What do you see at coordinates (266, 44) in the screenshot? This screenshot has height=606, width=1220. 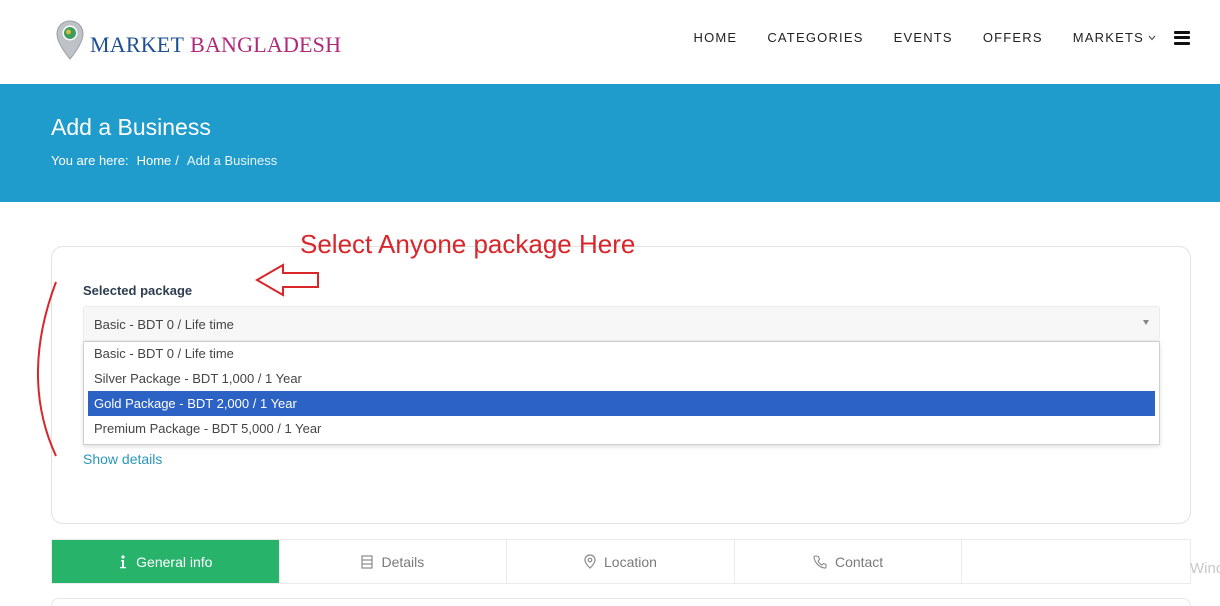 I see `logo-word-bangladesh: BANGLADESH` at bounding box center [266, 44].